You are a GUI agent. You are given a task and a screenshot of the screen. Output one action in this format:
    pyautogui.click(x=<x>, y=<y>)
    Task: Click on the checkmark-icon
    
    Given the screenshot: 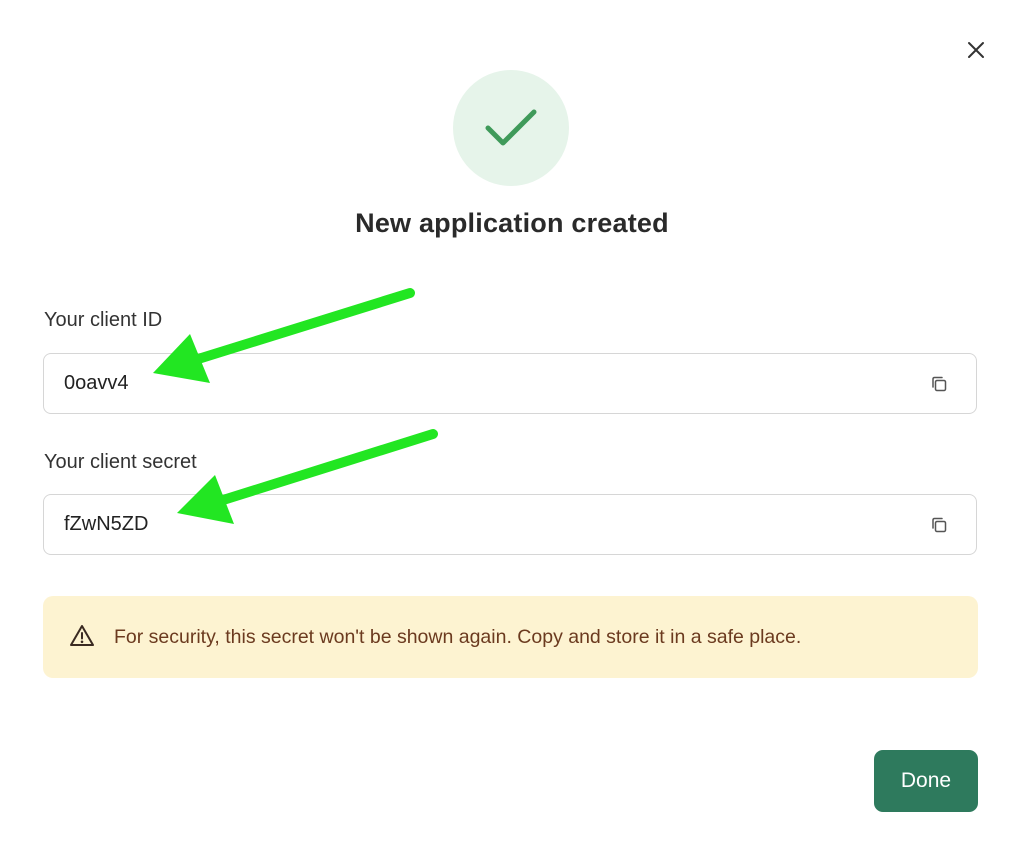 What is the action you would take?
    pyautogui.click(x=511, y=127)
    